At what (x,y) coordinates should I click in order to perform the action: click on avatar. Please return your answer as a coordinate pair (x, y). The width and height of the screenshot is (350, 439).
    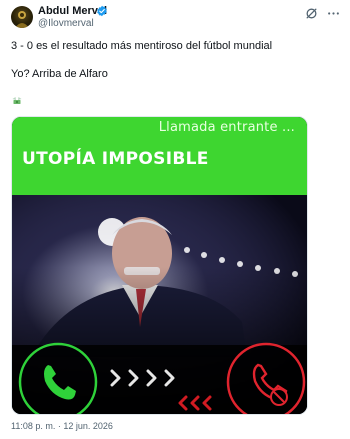
    Looking at the image, I should click on (22, 17).